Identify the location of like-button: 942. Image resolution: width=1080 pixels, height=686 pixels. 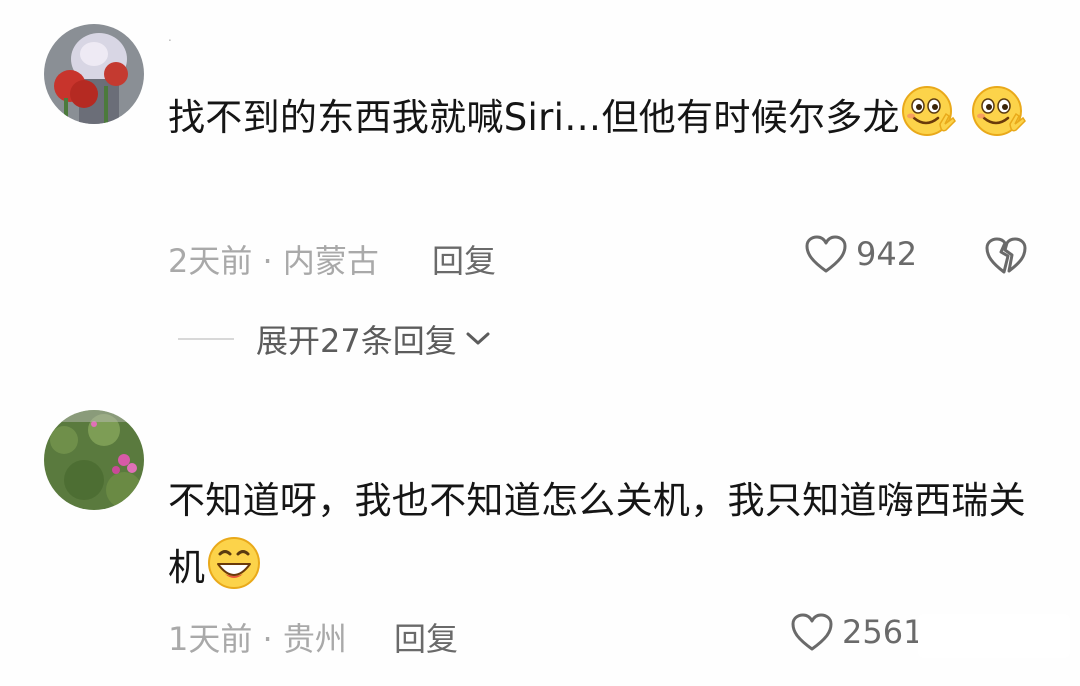
(860, 254).